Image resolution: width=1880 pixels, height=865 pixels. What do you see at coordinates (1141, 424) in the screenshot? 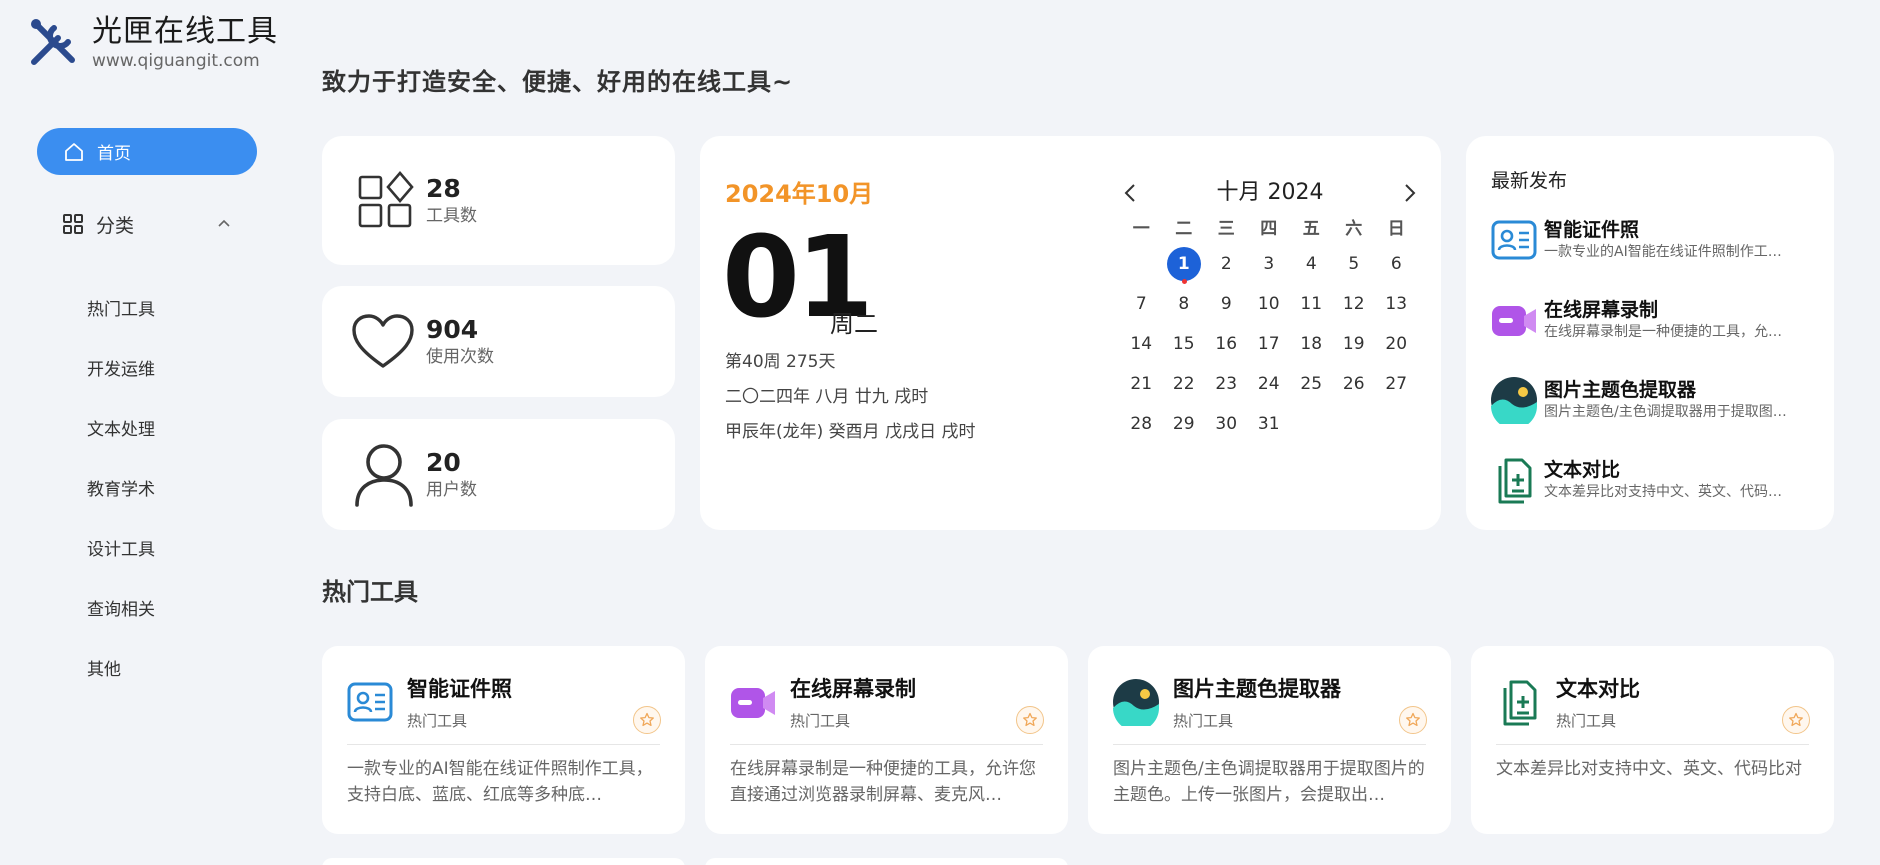
I see `calendar-day: 28` at bounding box center [1141, 424].